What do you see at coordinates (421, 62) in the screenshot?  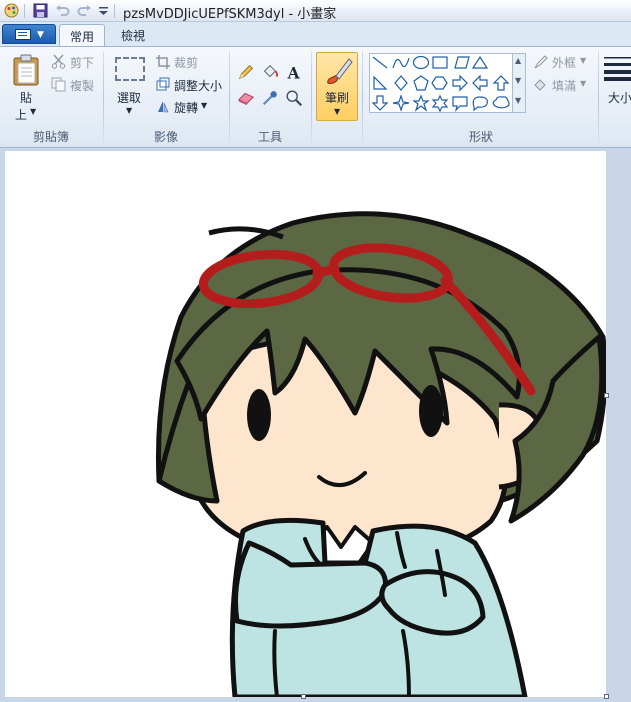 I see `oval-shape-icon` at bounding box center [421, 62].